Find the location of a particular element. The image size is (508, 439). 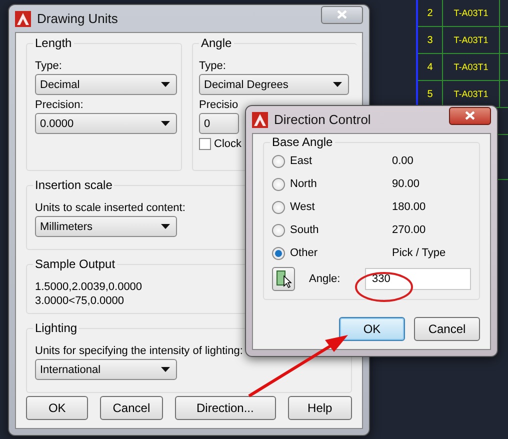

group-label: Insertion scale is located at coordinates (73, 185).